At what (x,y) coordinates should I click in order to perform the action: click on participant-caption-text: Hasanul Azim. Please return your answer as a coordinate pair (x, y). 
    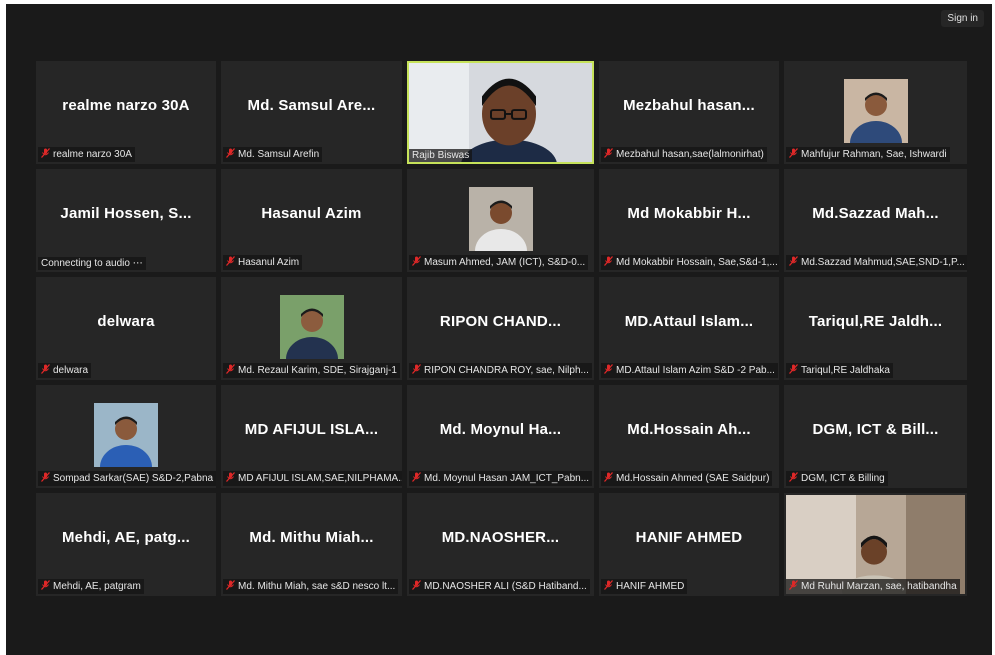
    Looking at the image, I should click on (269, 262).